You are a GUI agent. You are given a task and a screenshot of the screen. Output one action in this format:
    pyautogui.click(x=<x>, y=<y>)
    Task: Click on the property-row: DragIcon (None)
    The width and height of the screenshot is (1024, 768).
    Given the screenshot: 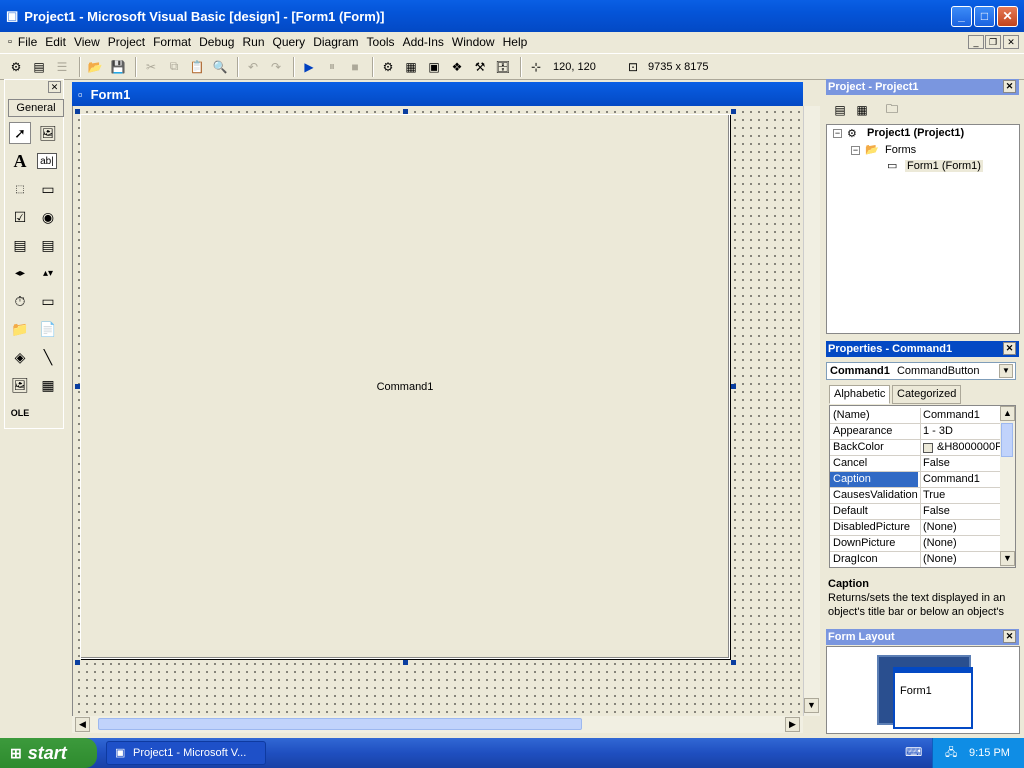 What is the action you would take?
    pyautogui.click(x=915, y=559)
    